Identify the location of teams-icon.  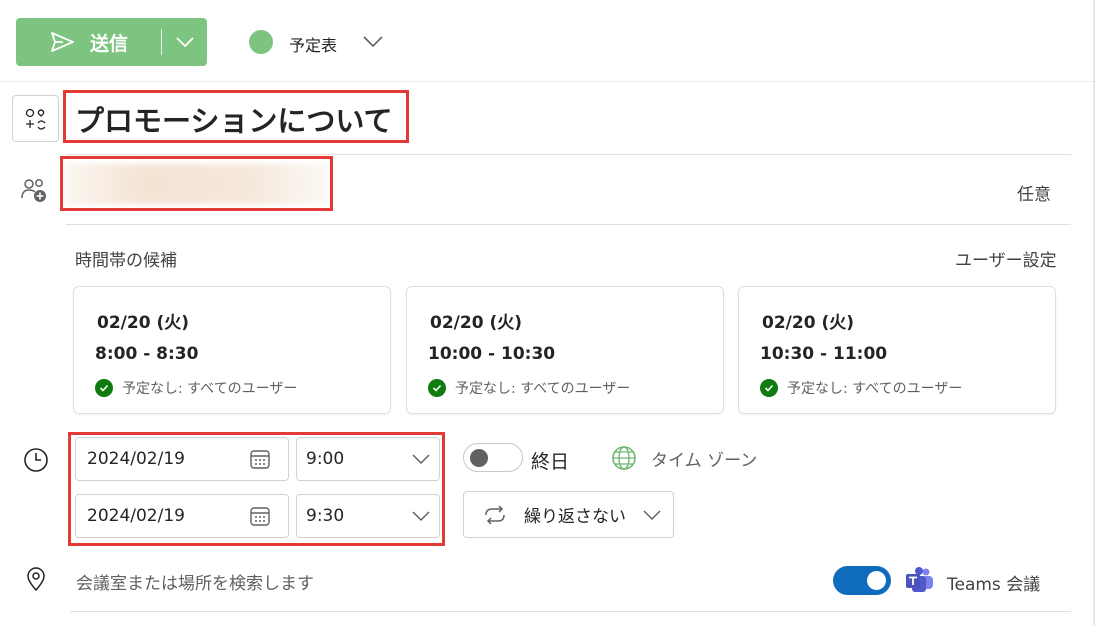
(919, 579).